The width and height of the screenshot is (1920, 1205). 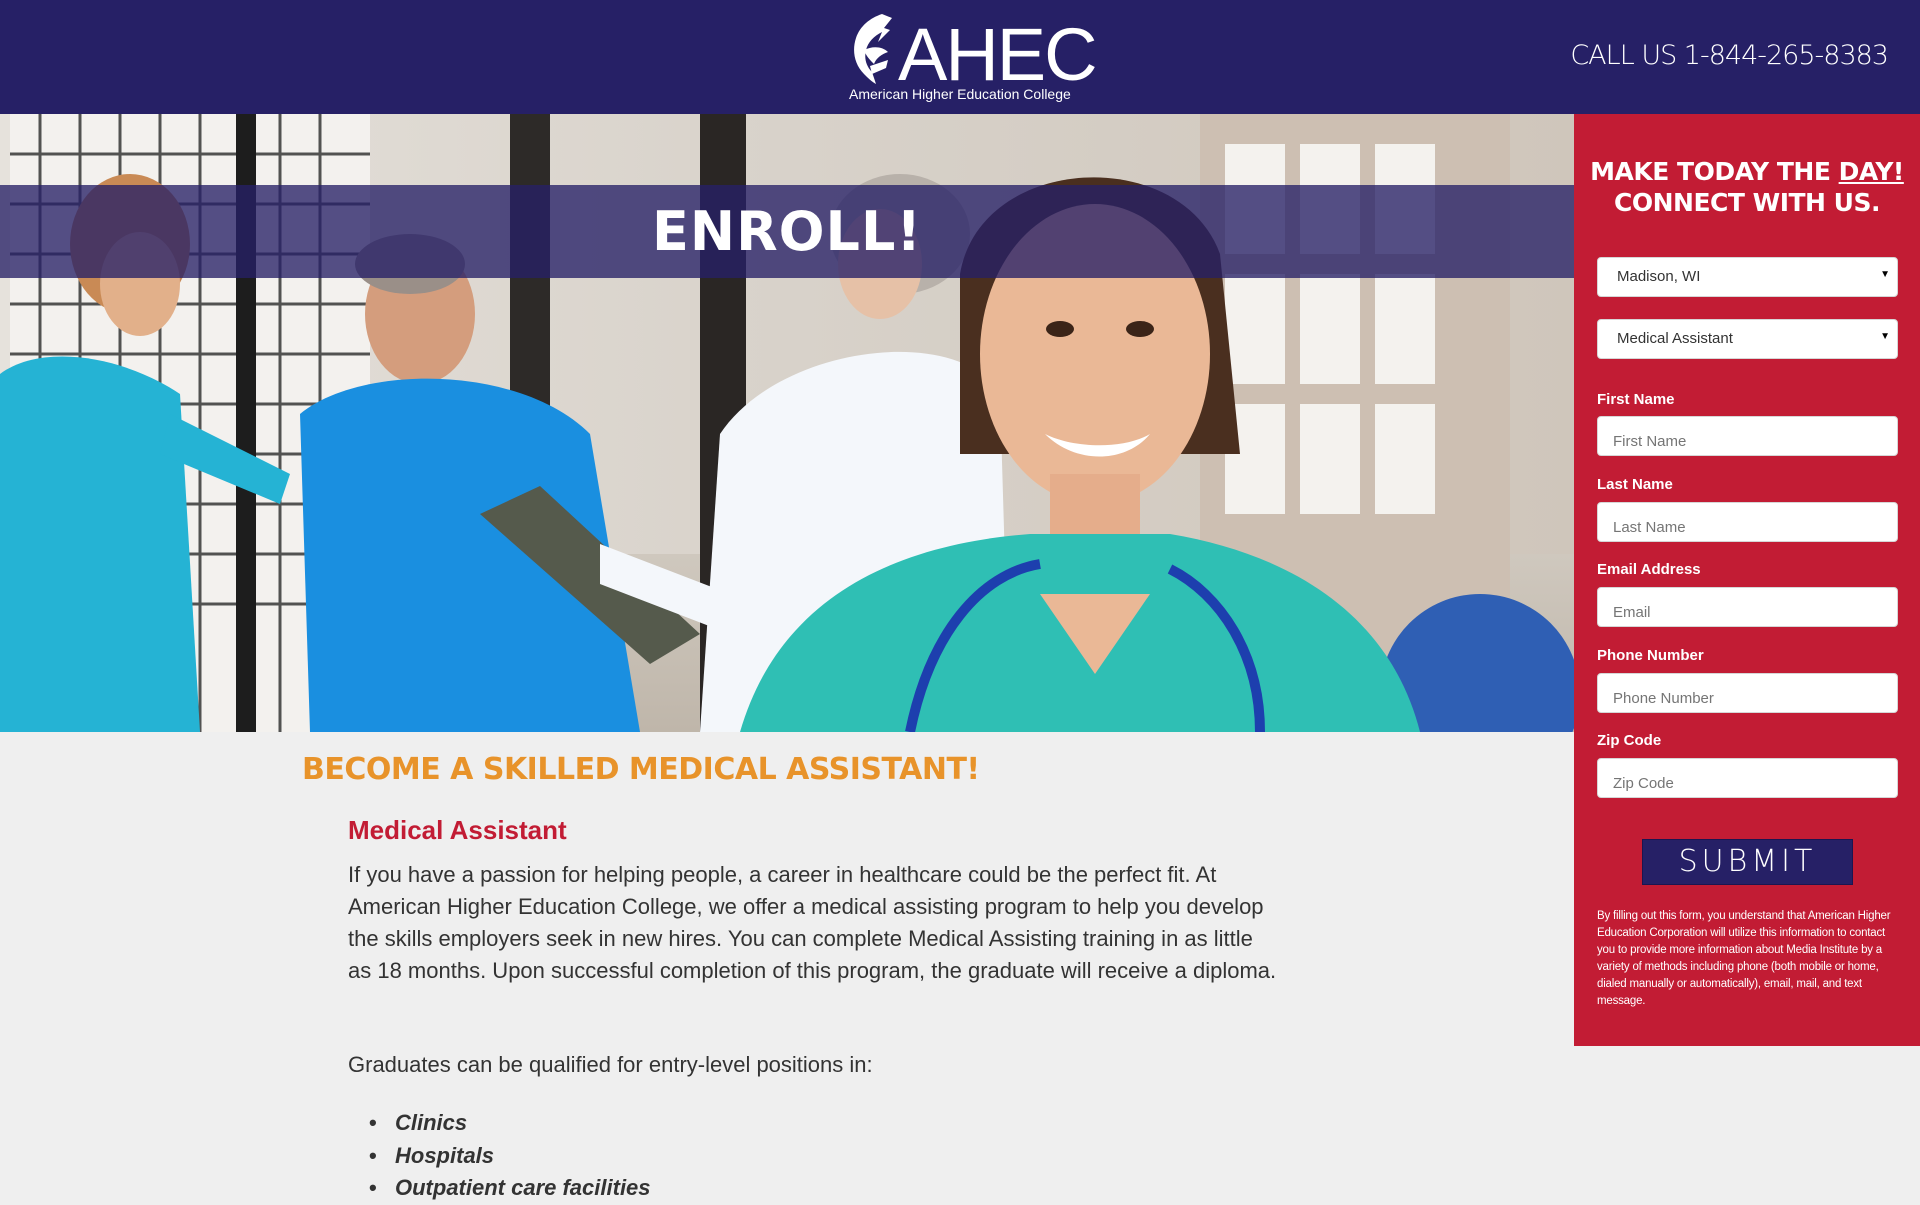 I want to click on program-select-value: Medical Assistant, so click(x=1675, y=338).